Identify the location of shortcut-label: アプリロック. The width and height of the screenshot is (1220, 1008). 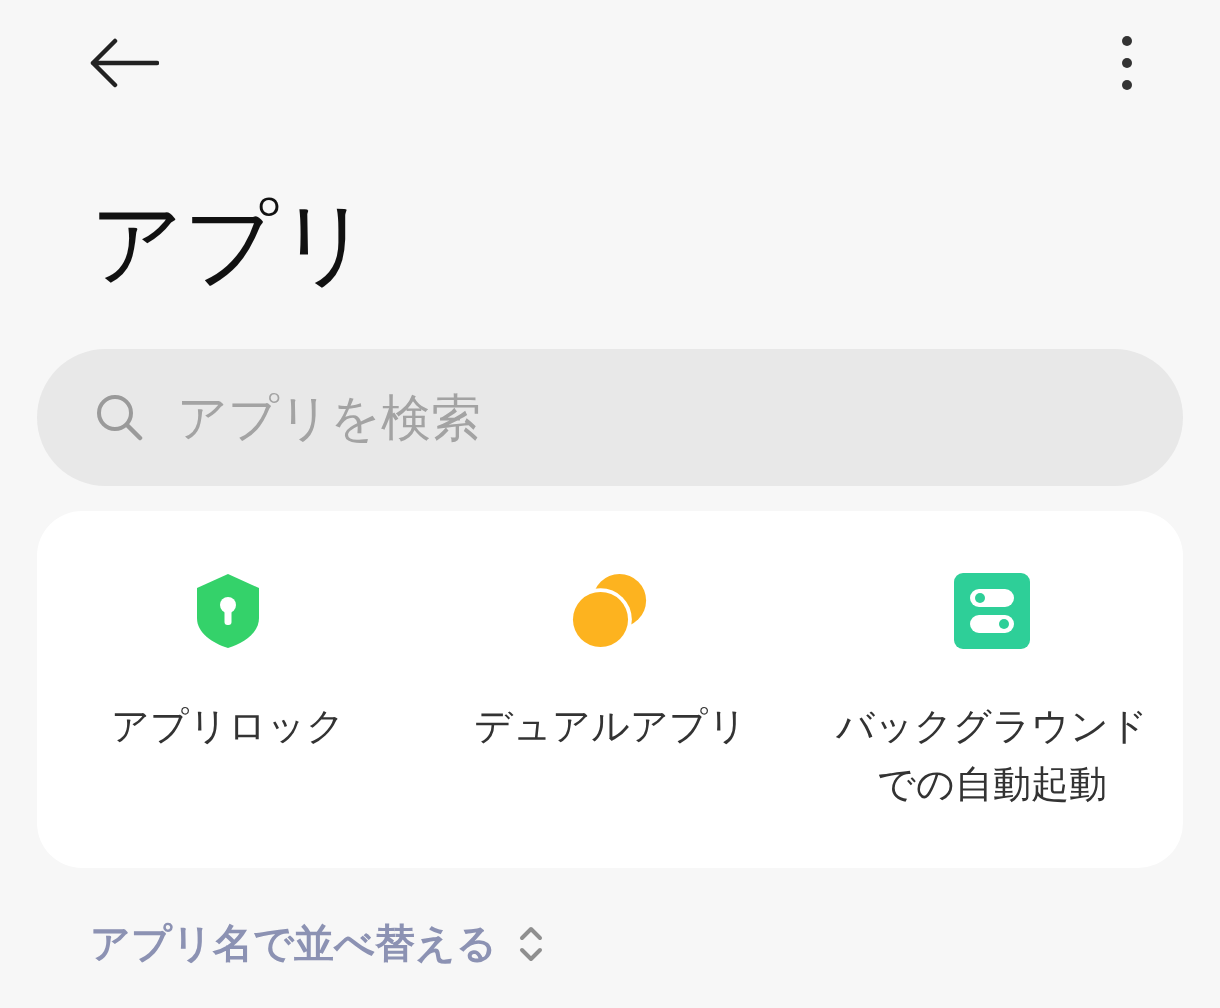
(228, 726).